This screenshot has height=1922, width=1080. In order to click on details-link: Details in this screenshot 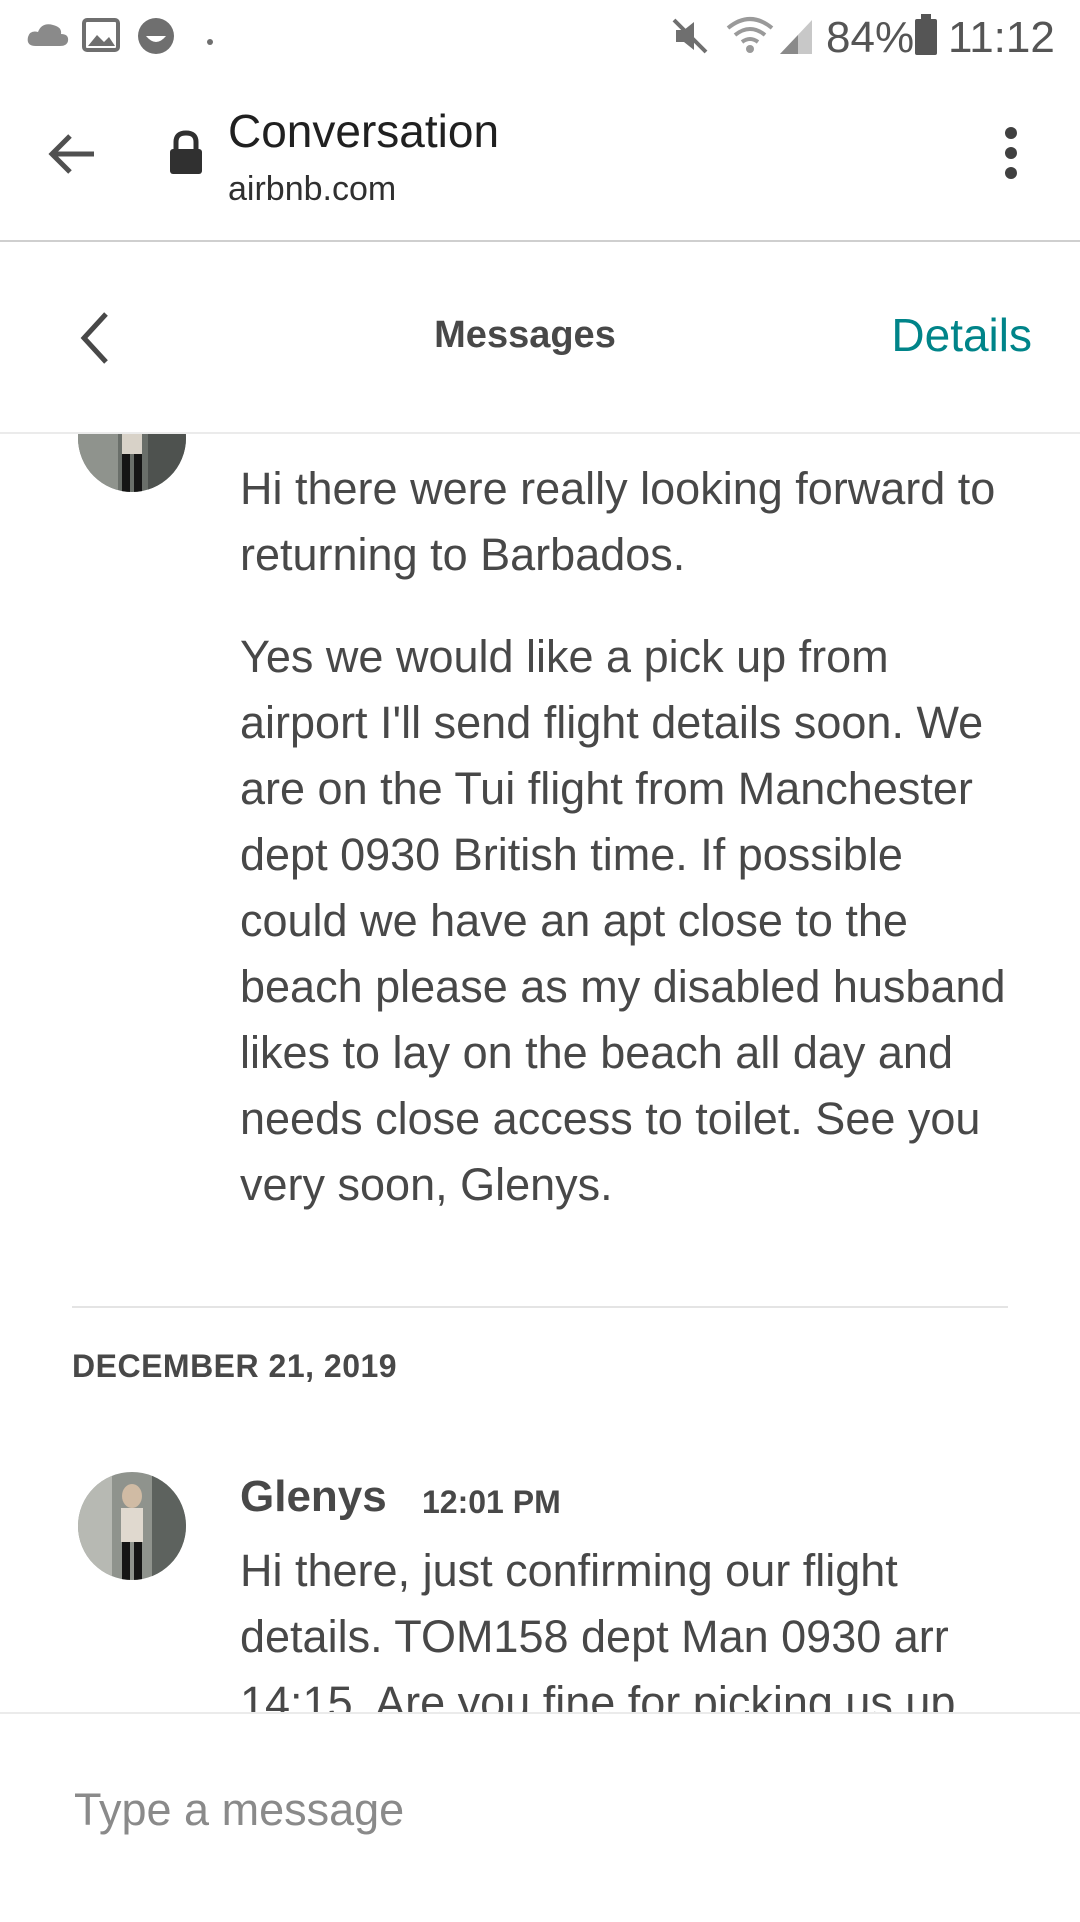, I will do `click(961, 335)`.